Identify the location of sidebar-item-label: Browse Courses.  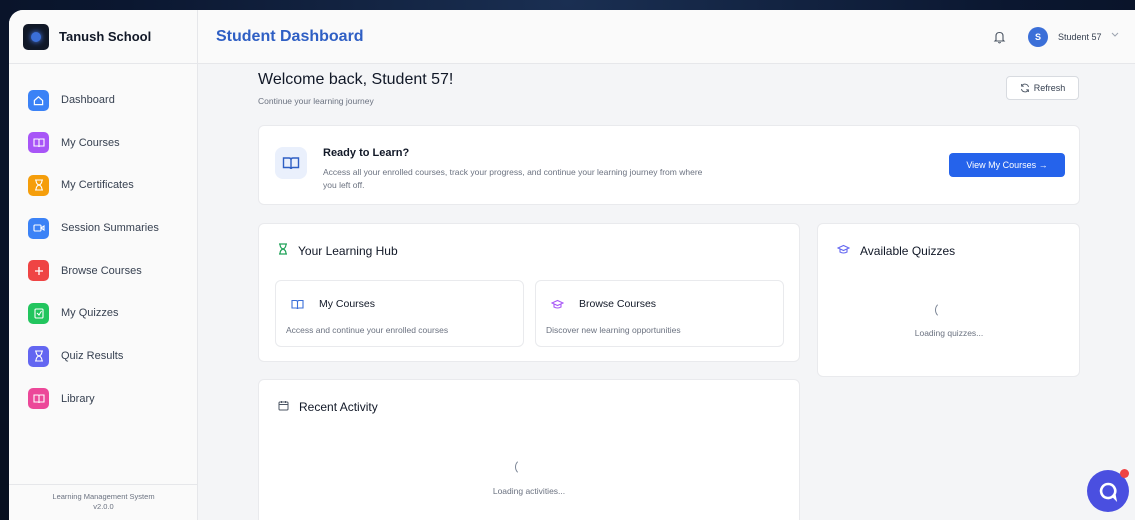
(101, 270).